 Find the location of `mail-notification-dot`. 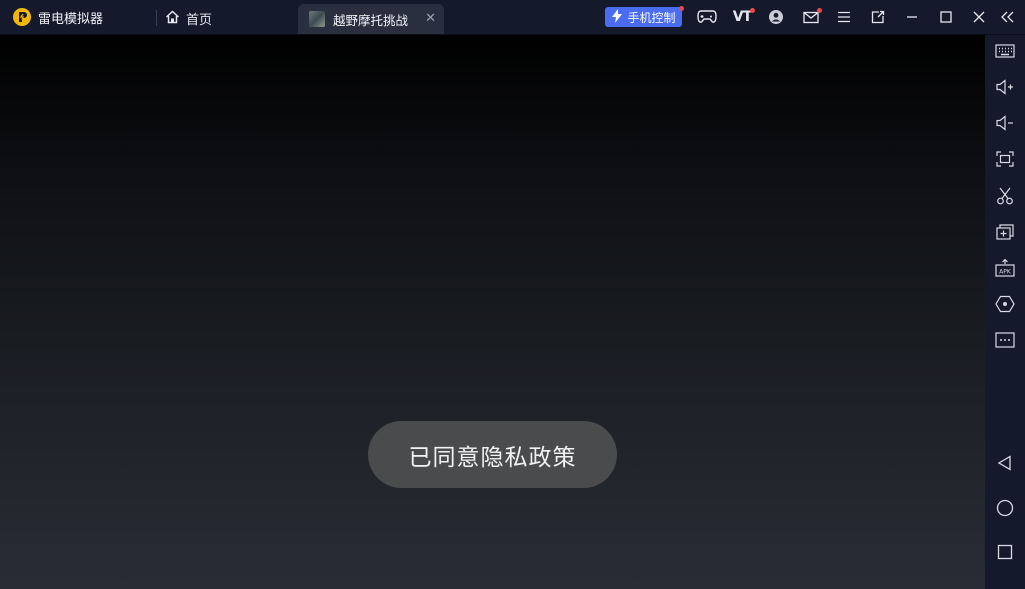

mail-notification-dot is located at coordinates (819, 10).